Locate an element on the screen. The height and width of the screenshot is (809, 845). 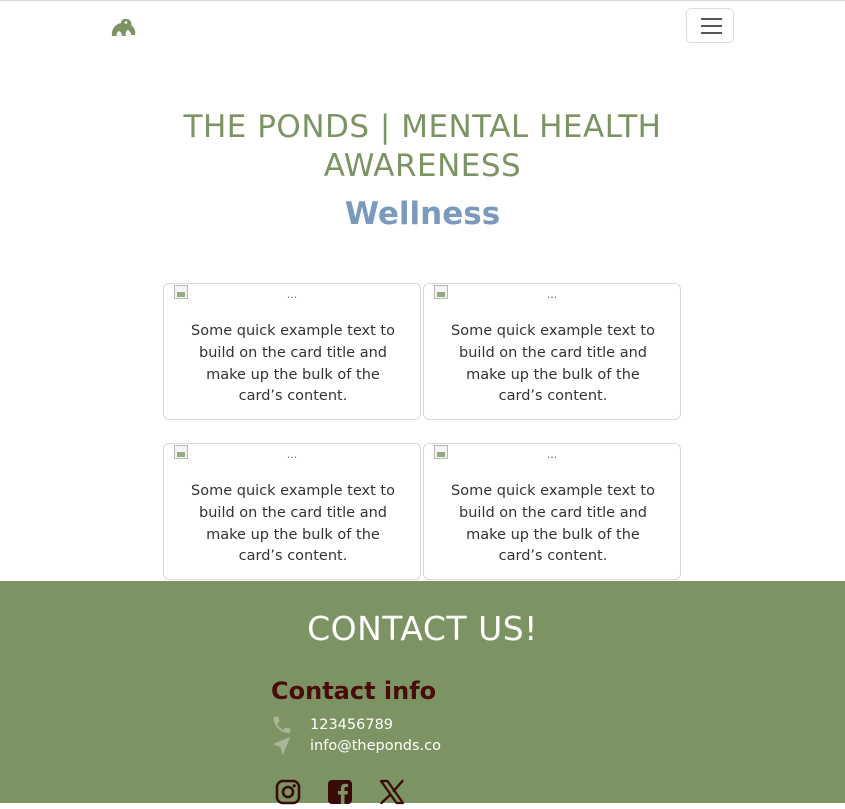
x-twitter-icon is located at coordinates (392, 792).